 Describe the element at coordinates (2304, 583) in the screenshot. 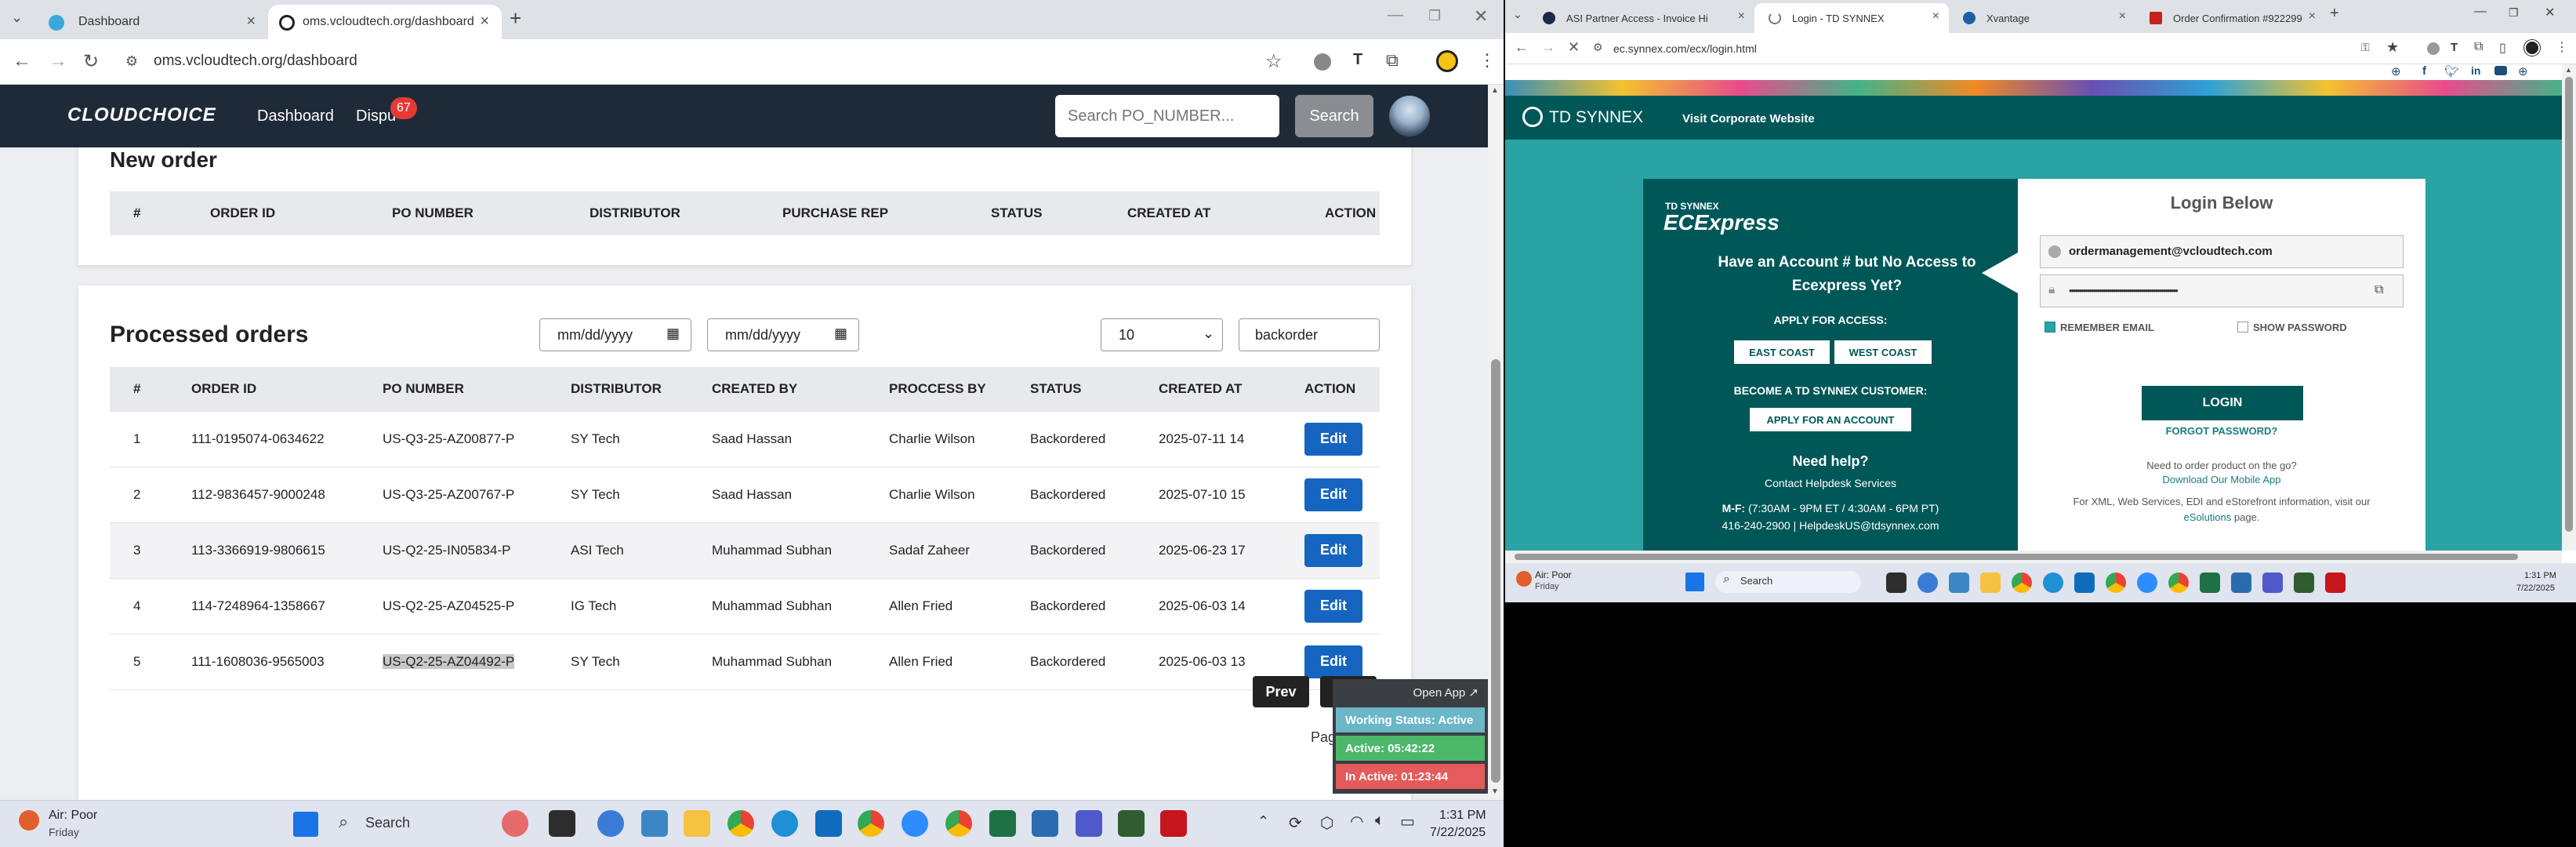

I see `notepad-icon` at that location.